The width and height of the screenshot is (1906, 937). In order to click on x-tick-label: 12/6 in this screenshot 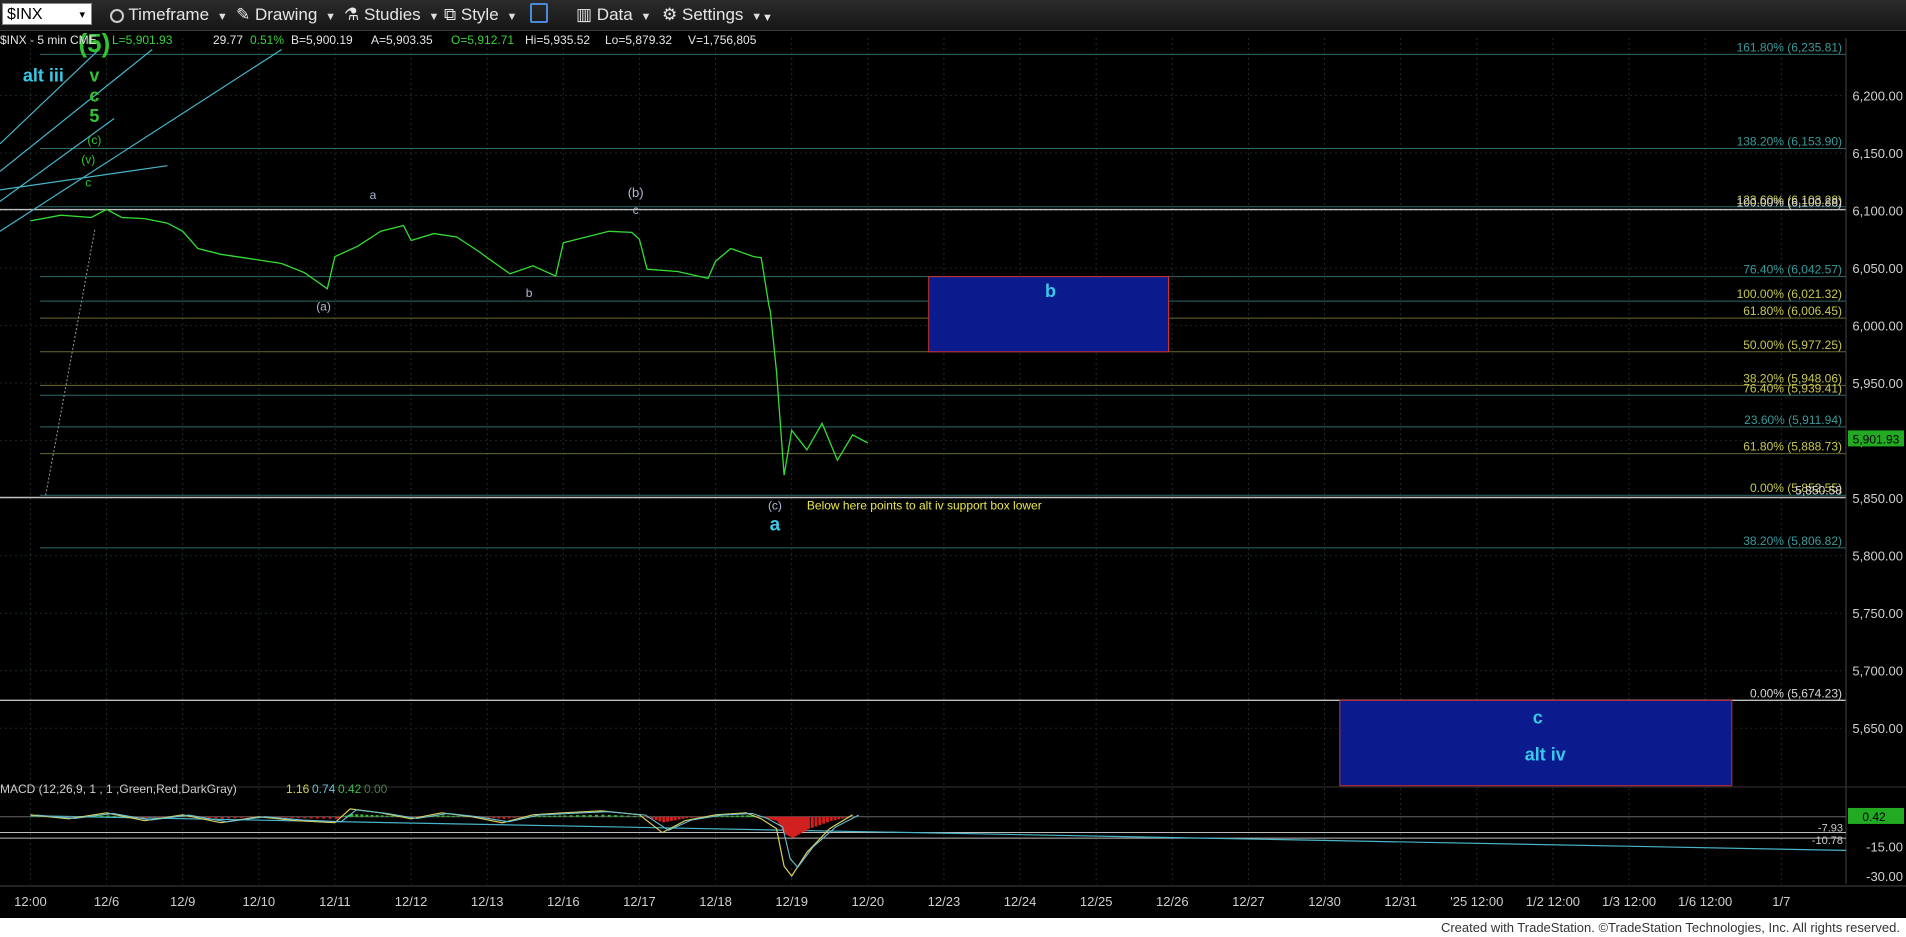, I will do `click(106, 901)`.